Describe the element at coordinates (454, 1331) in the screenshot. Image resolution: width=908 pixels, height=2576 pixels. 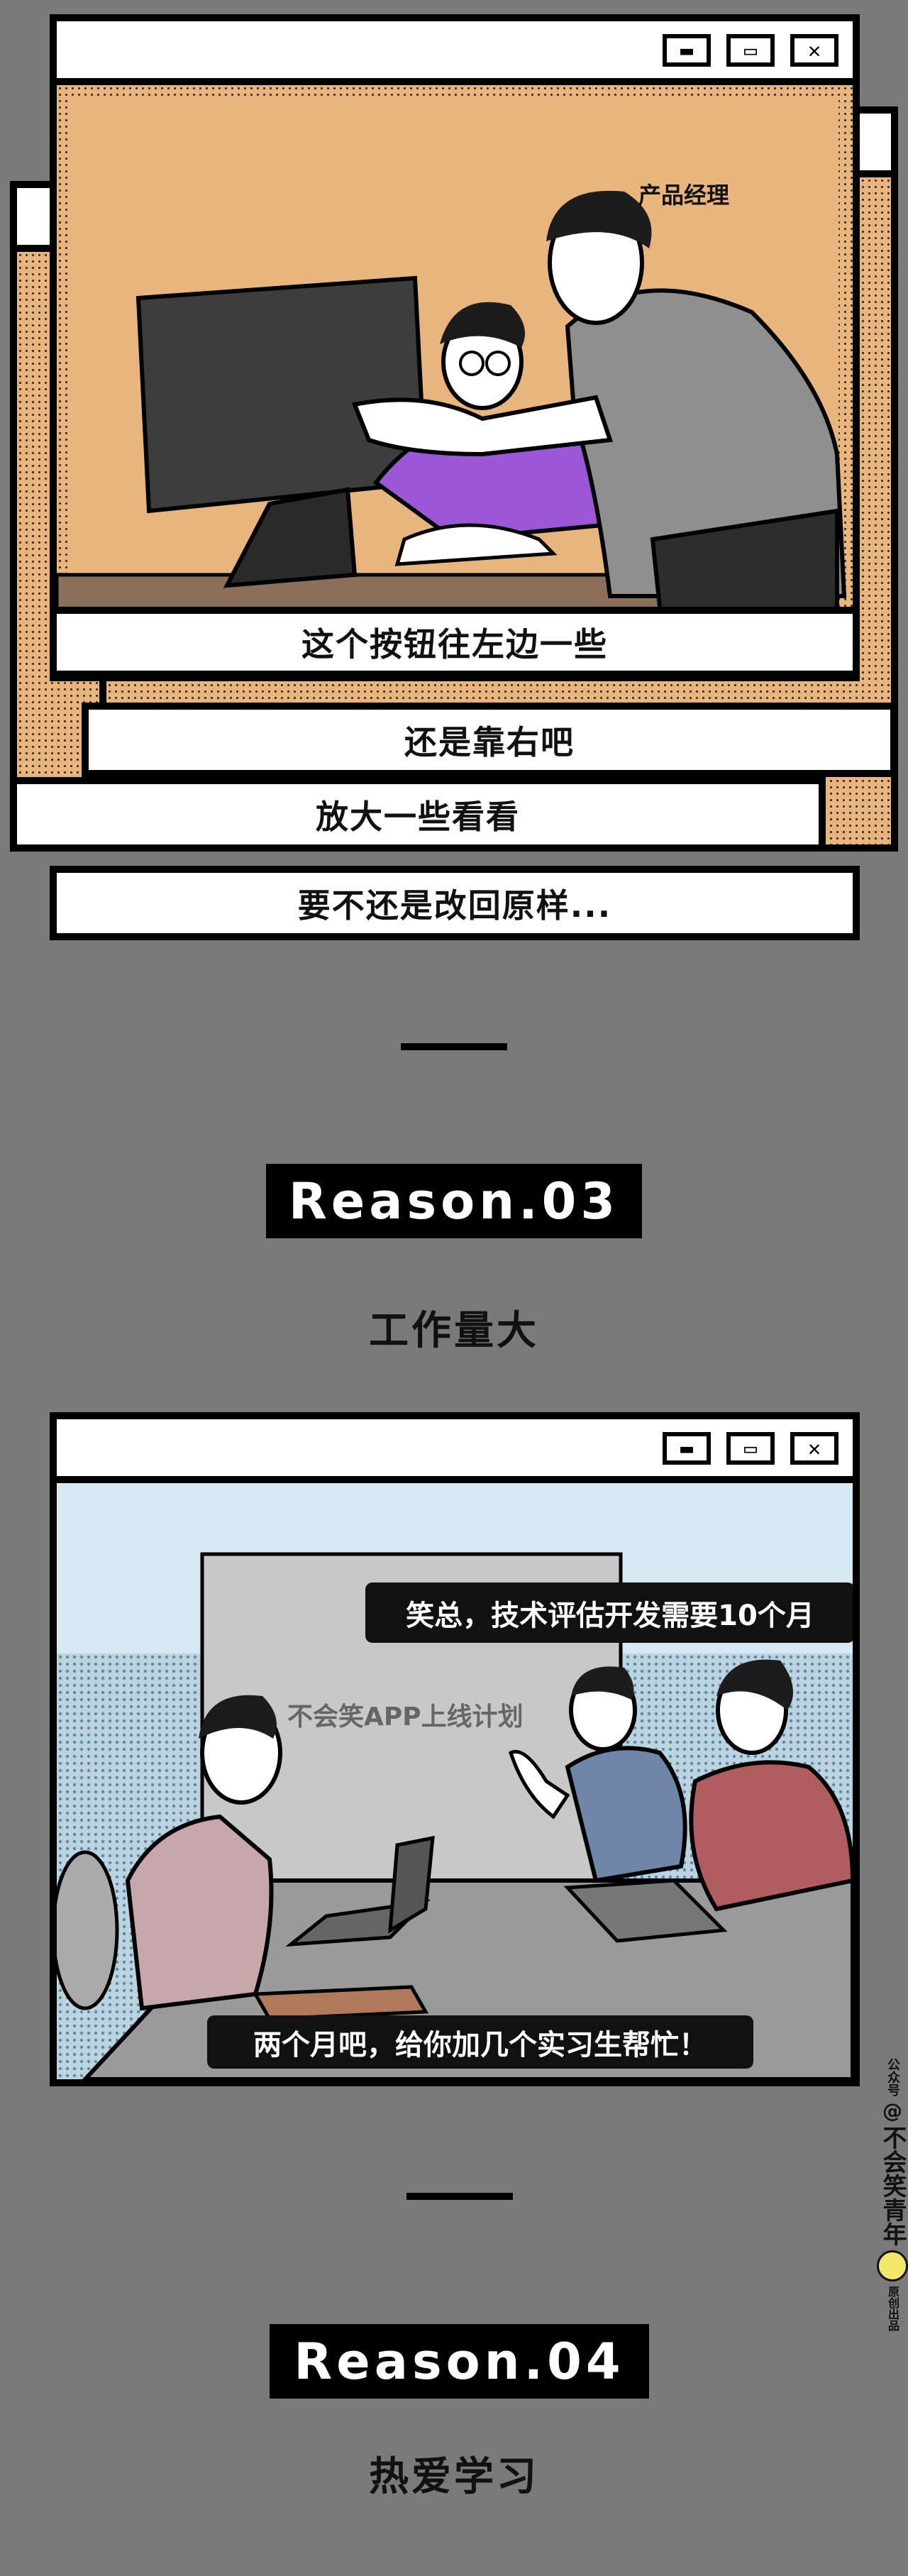
I see `section-title-3: 工作量大` at that location.